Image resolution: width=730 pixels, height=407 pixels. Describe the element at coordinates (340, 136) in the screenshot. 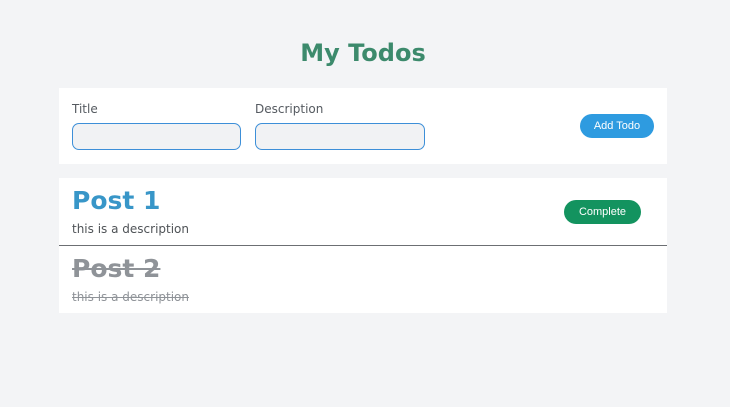

I see `description-input` at that location.